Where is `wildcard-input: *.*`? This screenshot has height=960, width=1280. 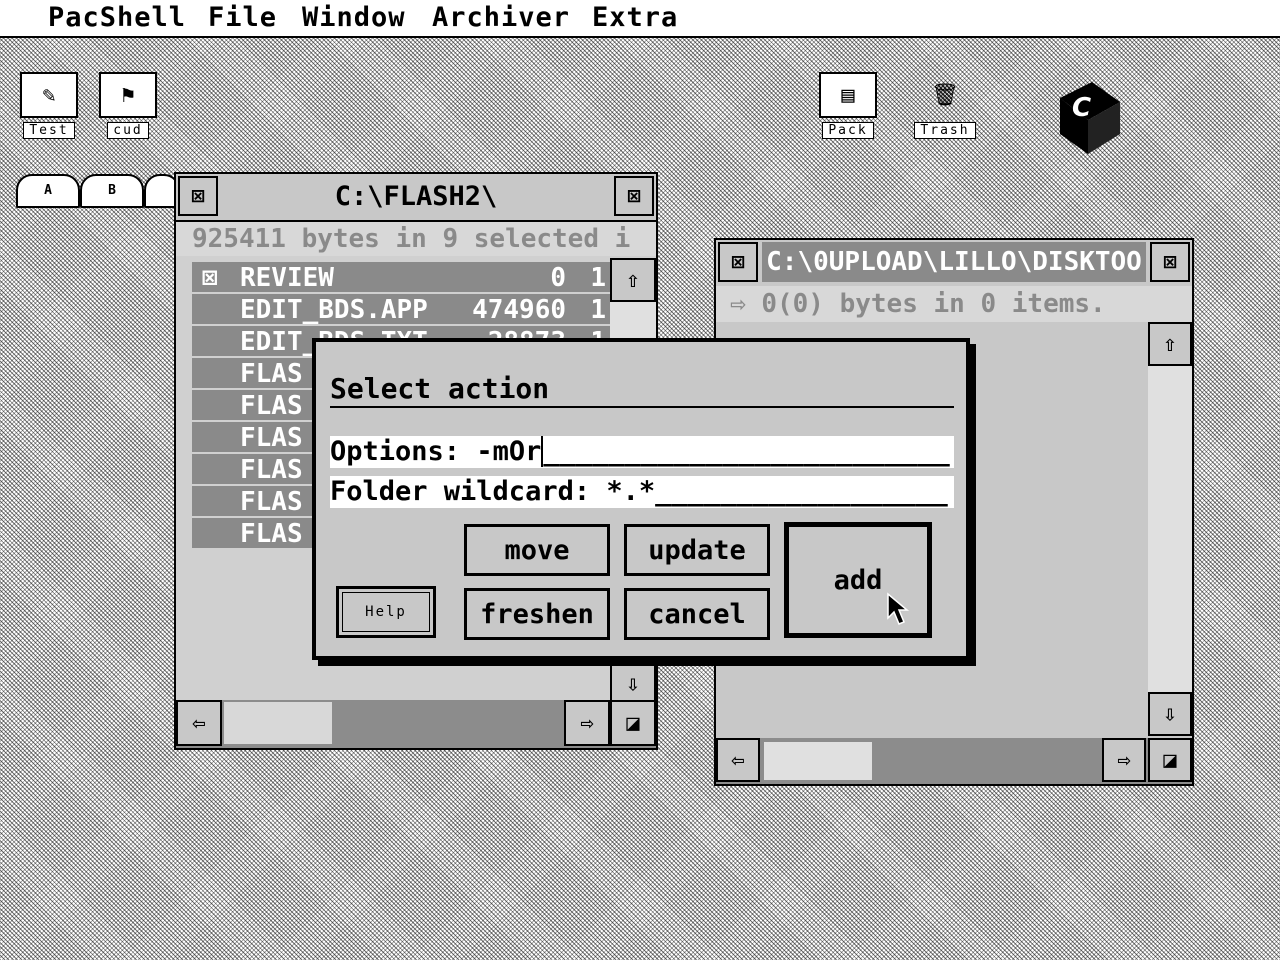 wildcard-input: *.* is located at coordinates (630, 491).